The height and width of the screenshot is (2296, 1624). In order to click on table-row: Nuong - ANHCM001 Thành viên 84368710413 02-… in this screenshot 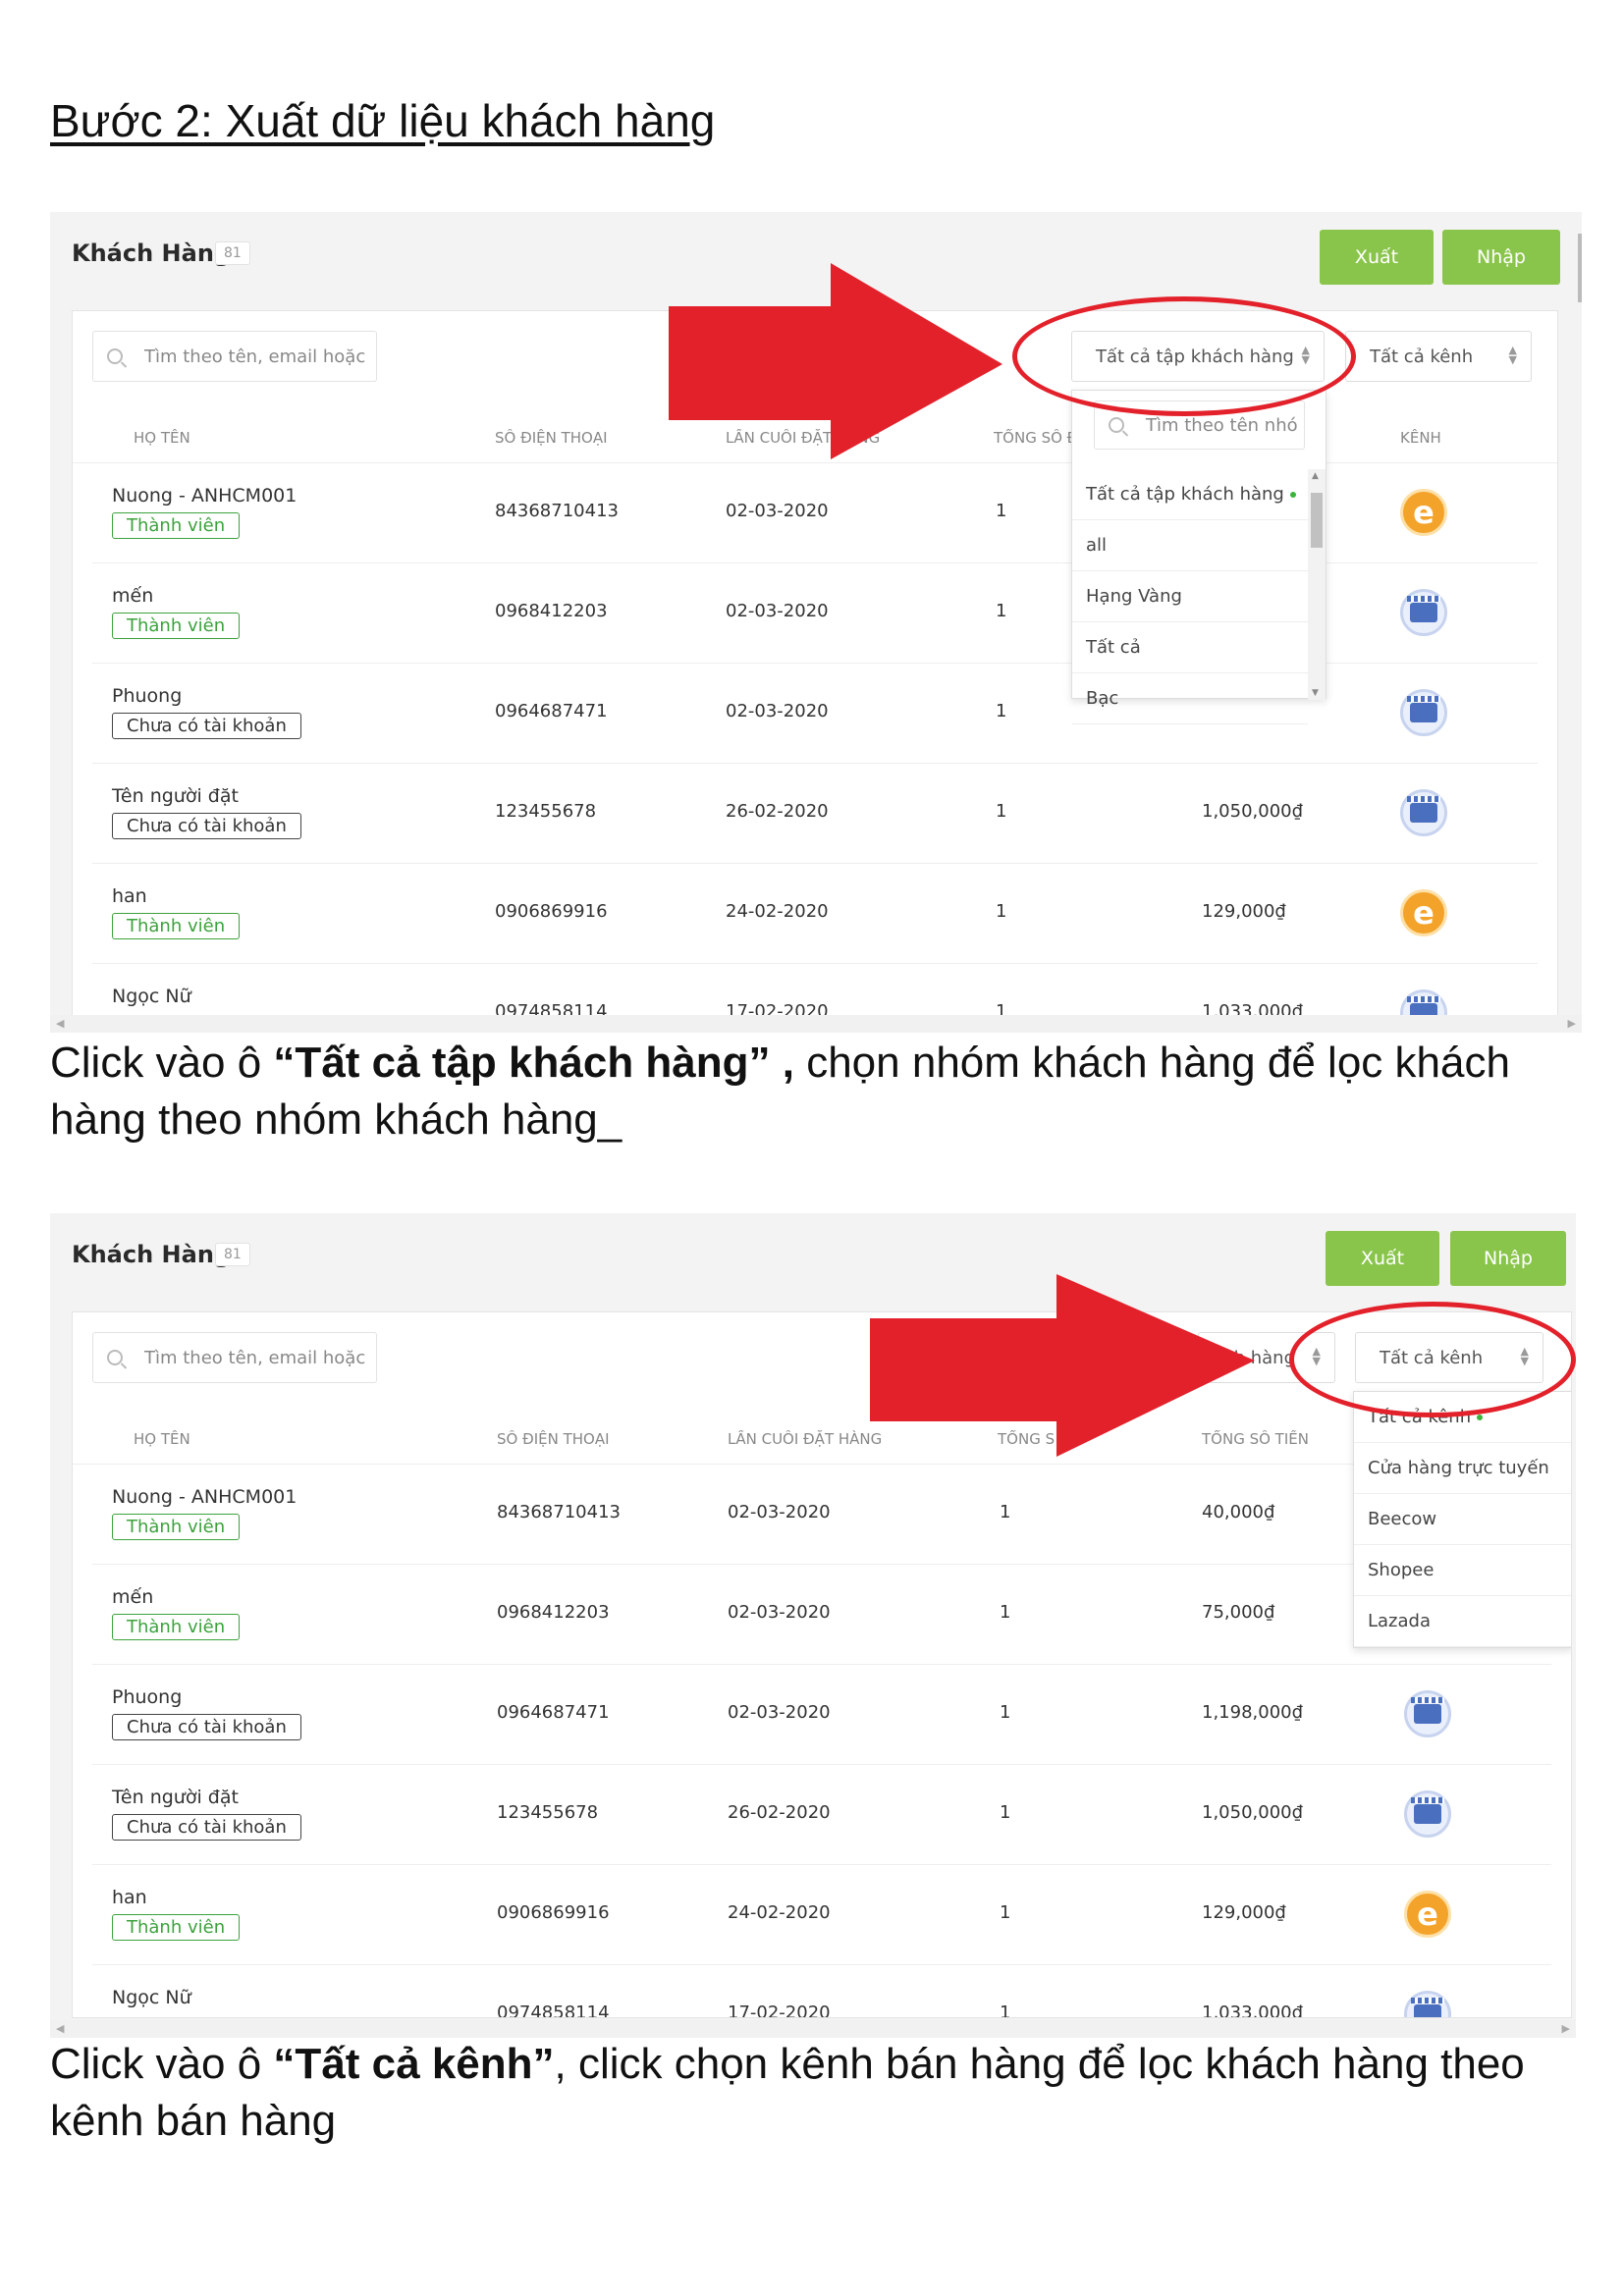, I will do `click(821, 1515)`.